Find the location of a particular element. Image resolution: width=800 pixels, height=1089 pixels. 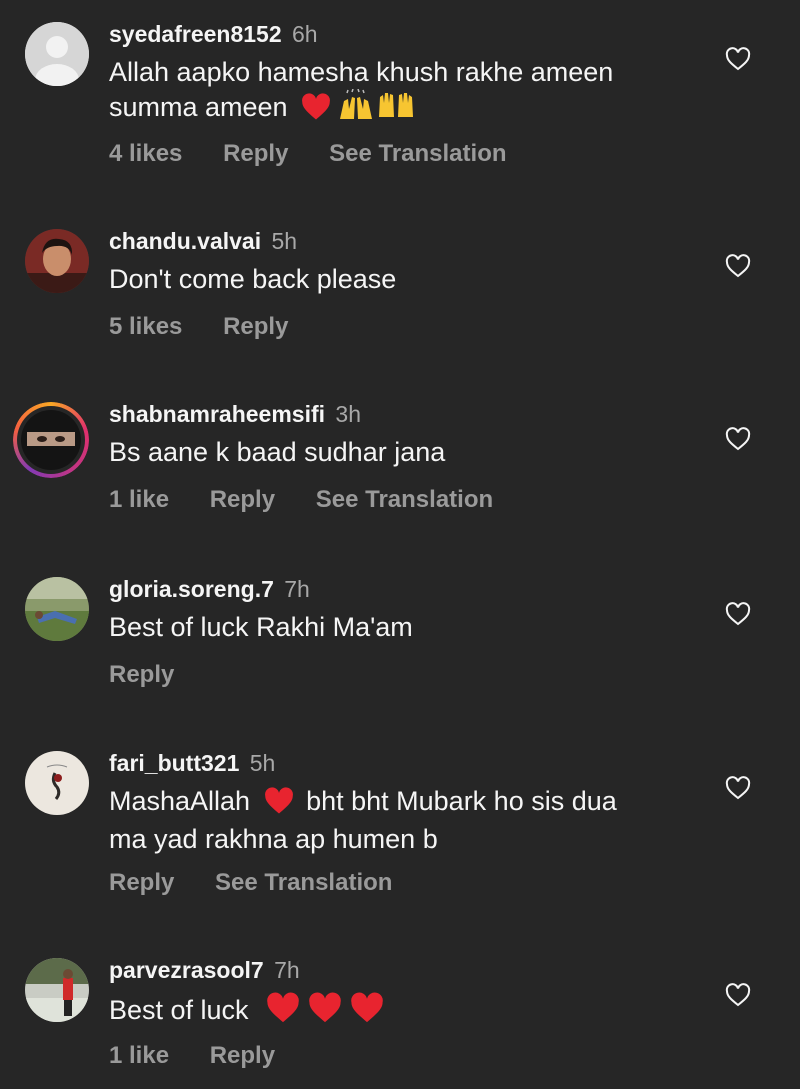

comment-text-line: bht bht Mubark ho sis dua is located at coordinates (461, 801).